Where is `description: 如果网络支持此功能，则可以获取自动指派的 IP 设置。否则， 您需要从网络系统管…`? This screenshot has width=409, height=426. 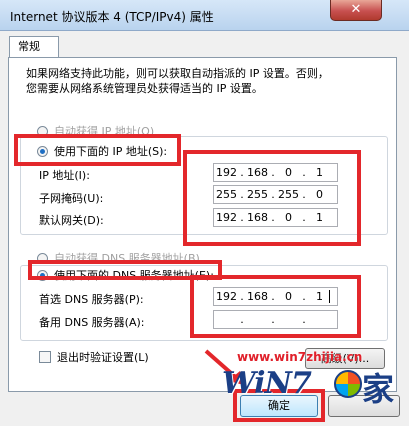
description: 如果网络支持此功能，则可以获取自动指派的 IP 设置。否则， 您需要从网络系统管… is located at coordinates (196, 81).